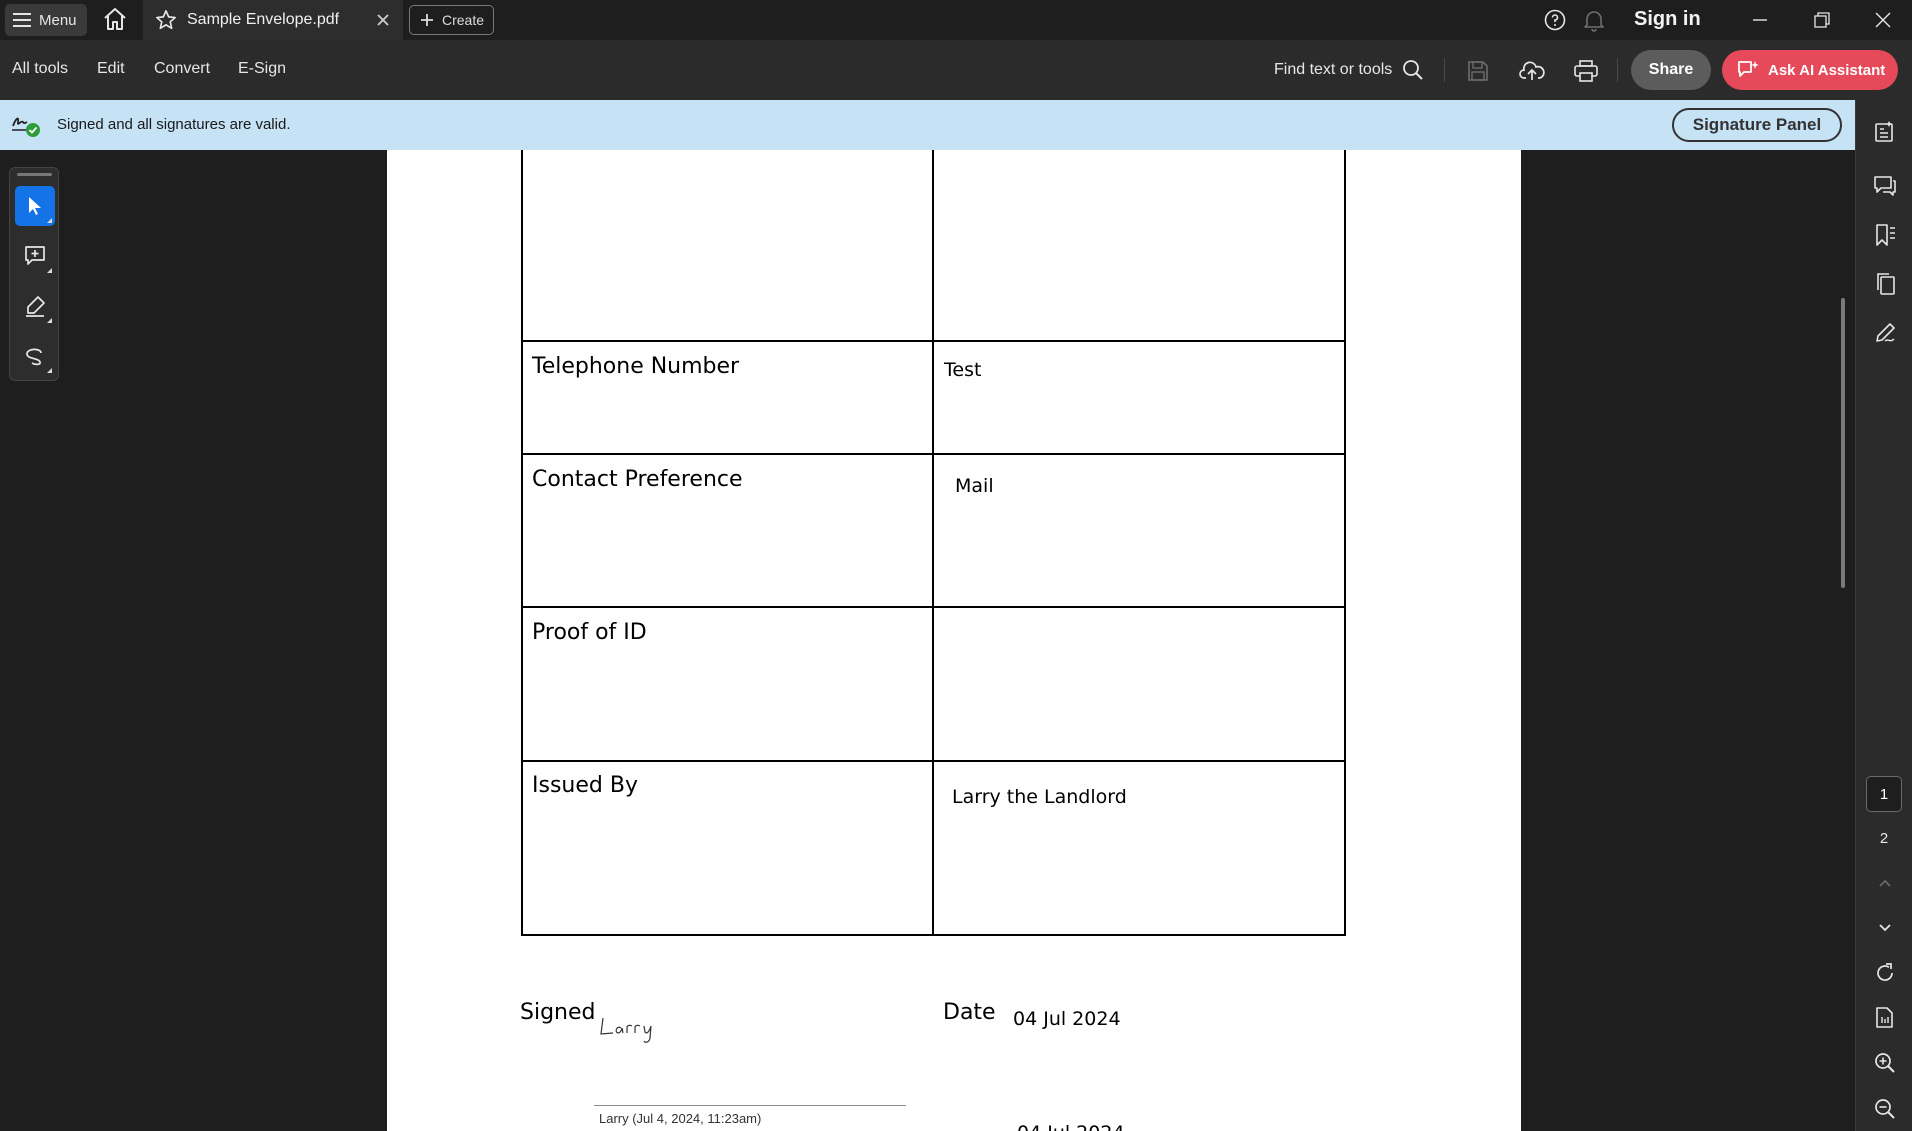  Describe the element at coordinates (1139, 530) in the screenshot. I see `contact-preference-field: Mail` at that location.